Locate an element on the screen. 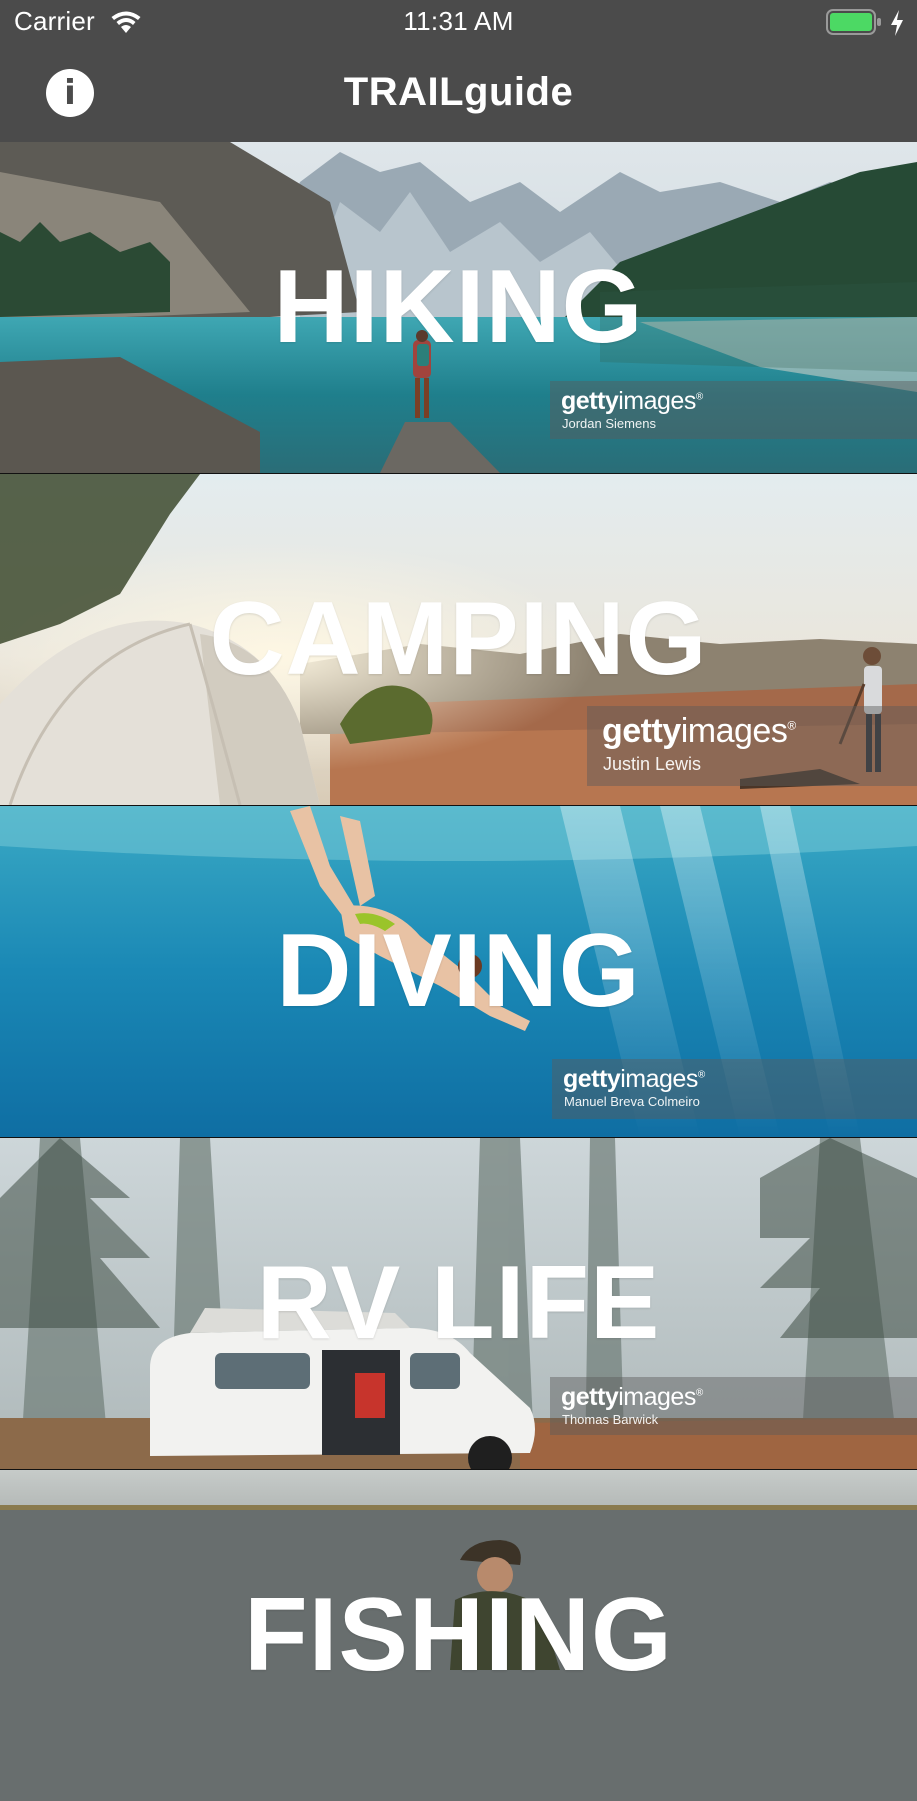 The height and width of the screenshot is (1801, 917). photo-credit: gettyimages® Jordan Siemens is located at coordinates (733, 410).